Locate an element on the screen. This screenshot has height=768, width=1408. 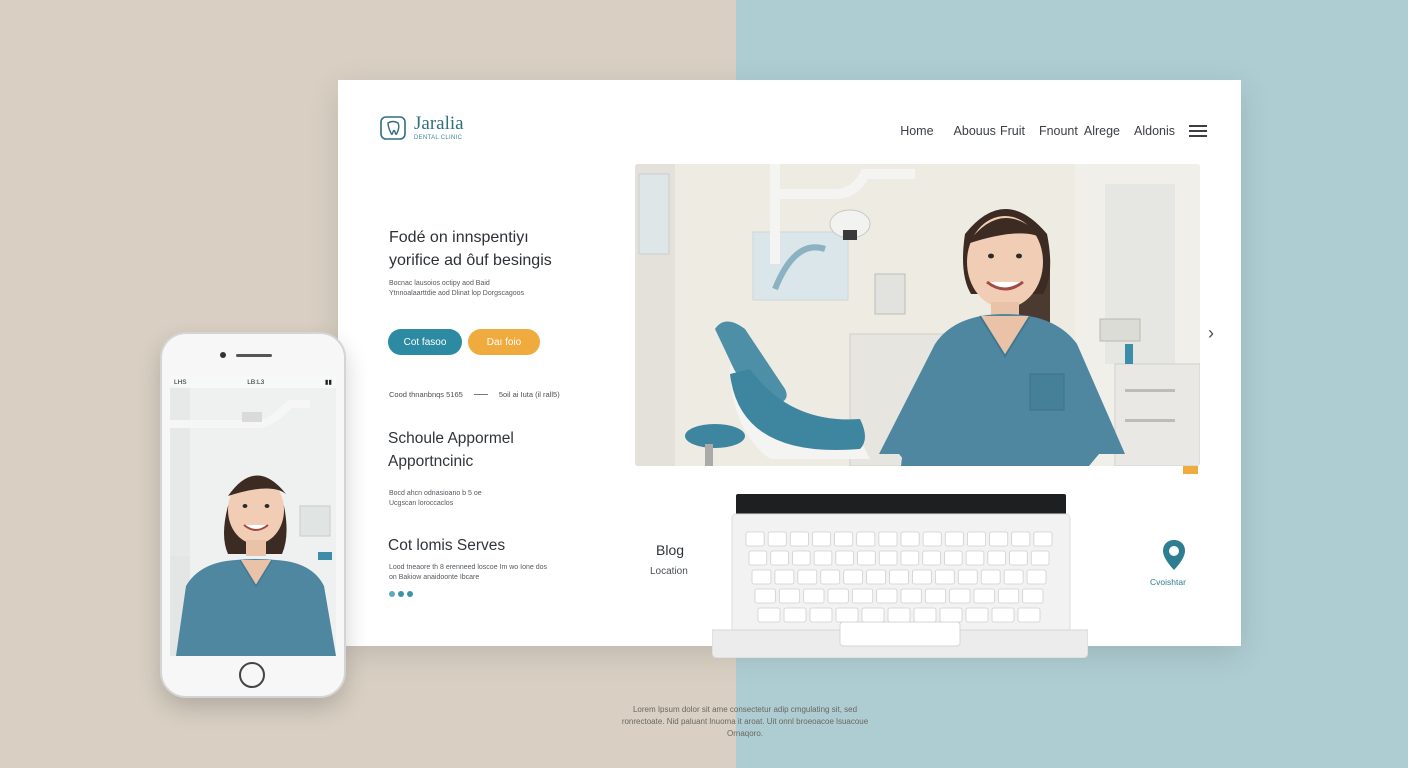
tooth-logo-icon is located at coordinates (393, 127).